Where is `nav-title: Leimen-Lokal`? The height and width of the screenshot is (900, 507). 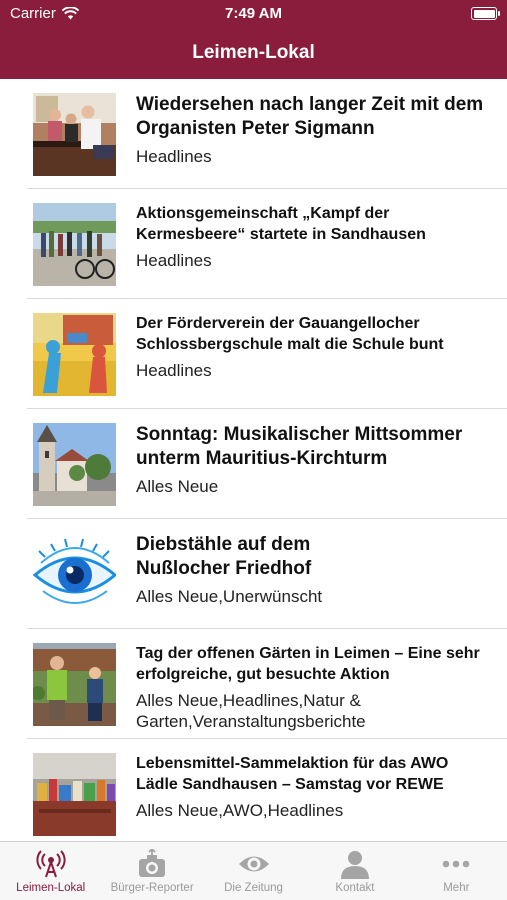 nav-title: Leimen-Lokal is located at coordinates (253, 52).